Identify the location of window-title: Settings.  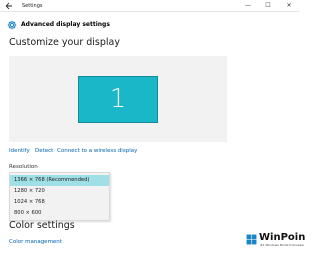
(32, 6).